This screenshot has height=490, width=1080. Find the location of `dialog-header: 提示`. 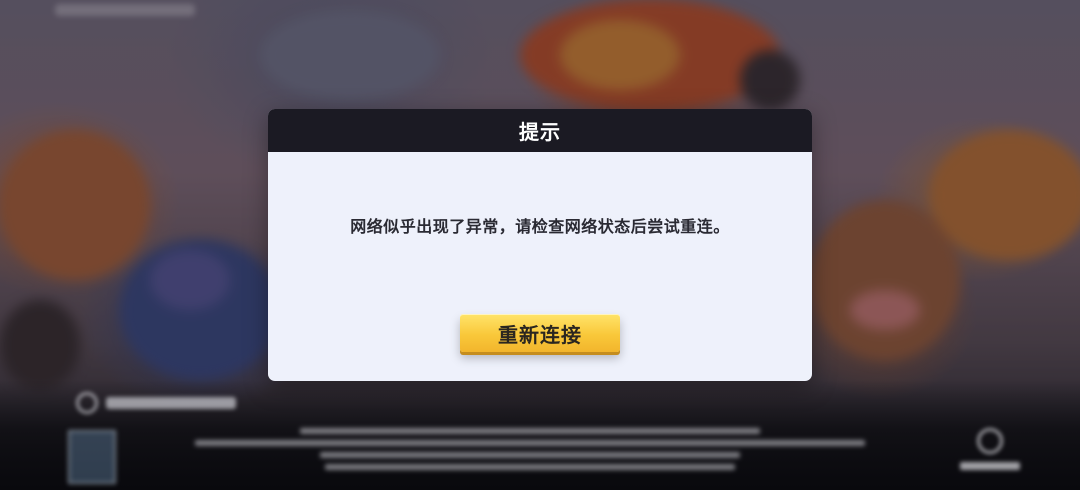

dialog-header: 提示 is located at coordinates (540, 130).